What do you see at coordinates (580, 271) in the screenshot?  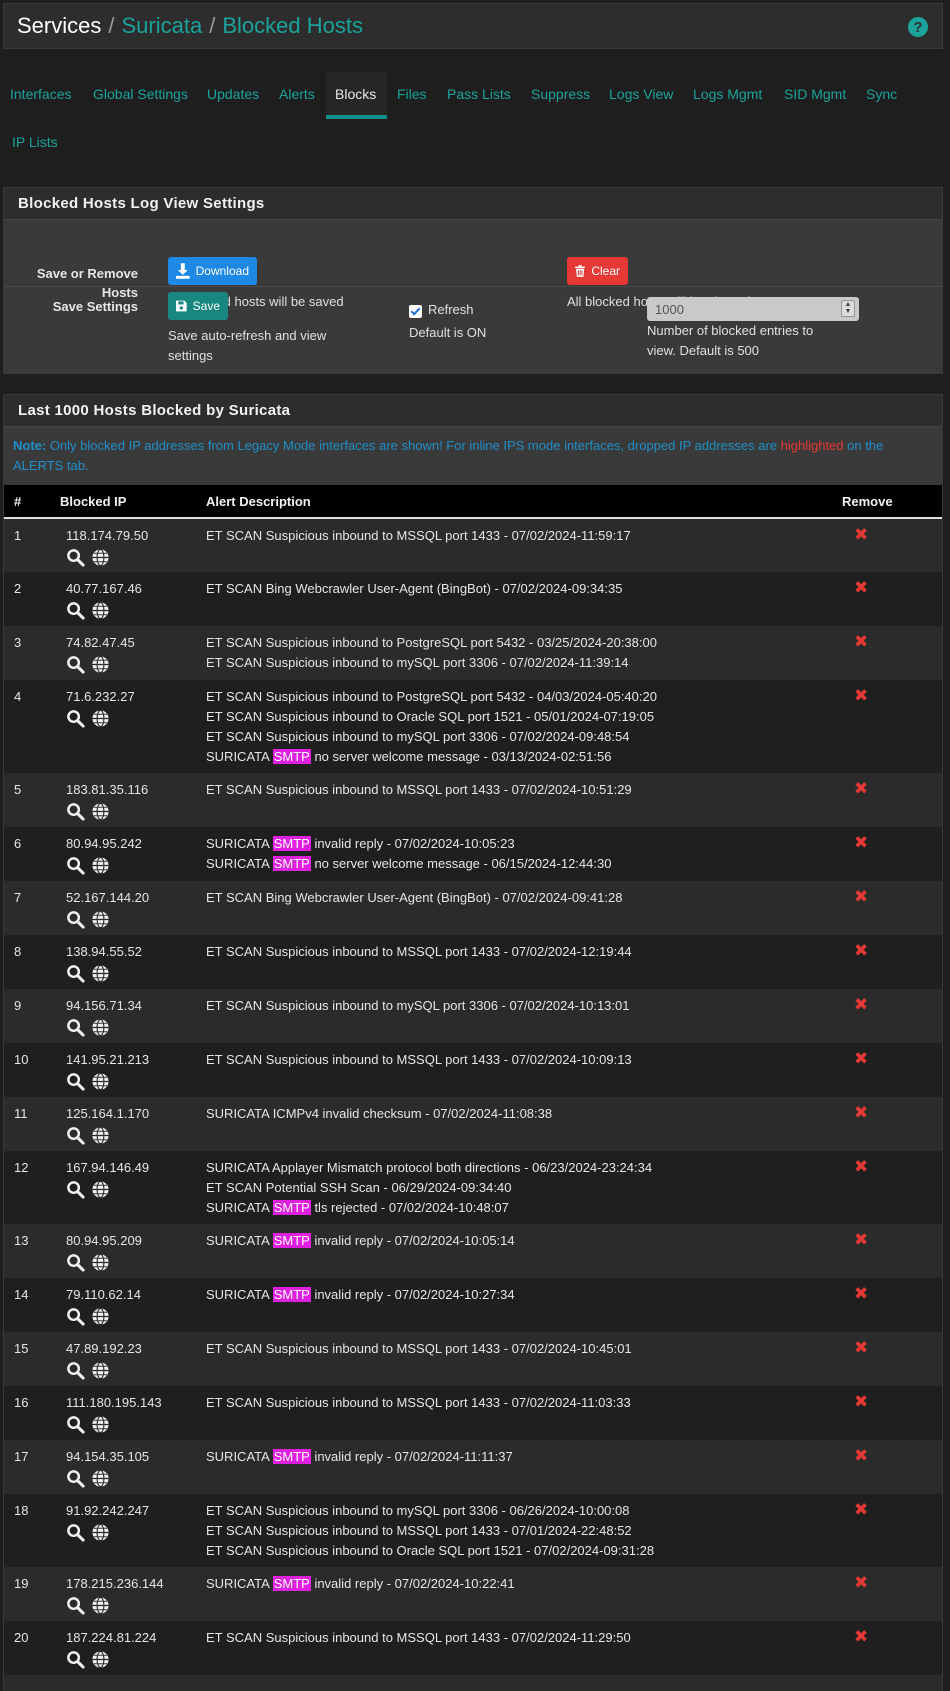 I see `trash-icon` at bounding box center [580, 271].